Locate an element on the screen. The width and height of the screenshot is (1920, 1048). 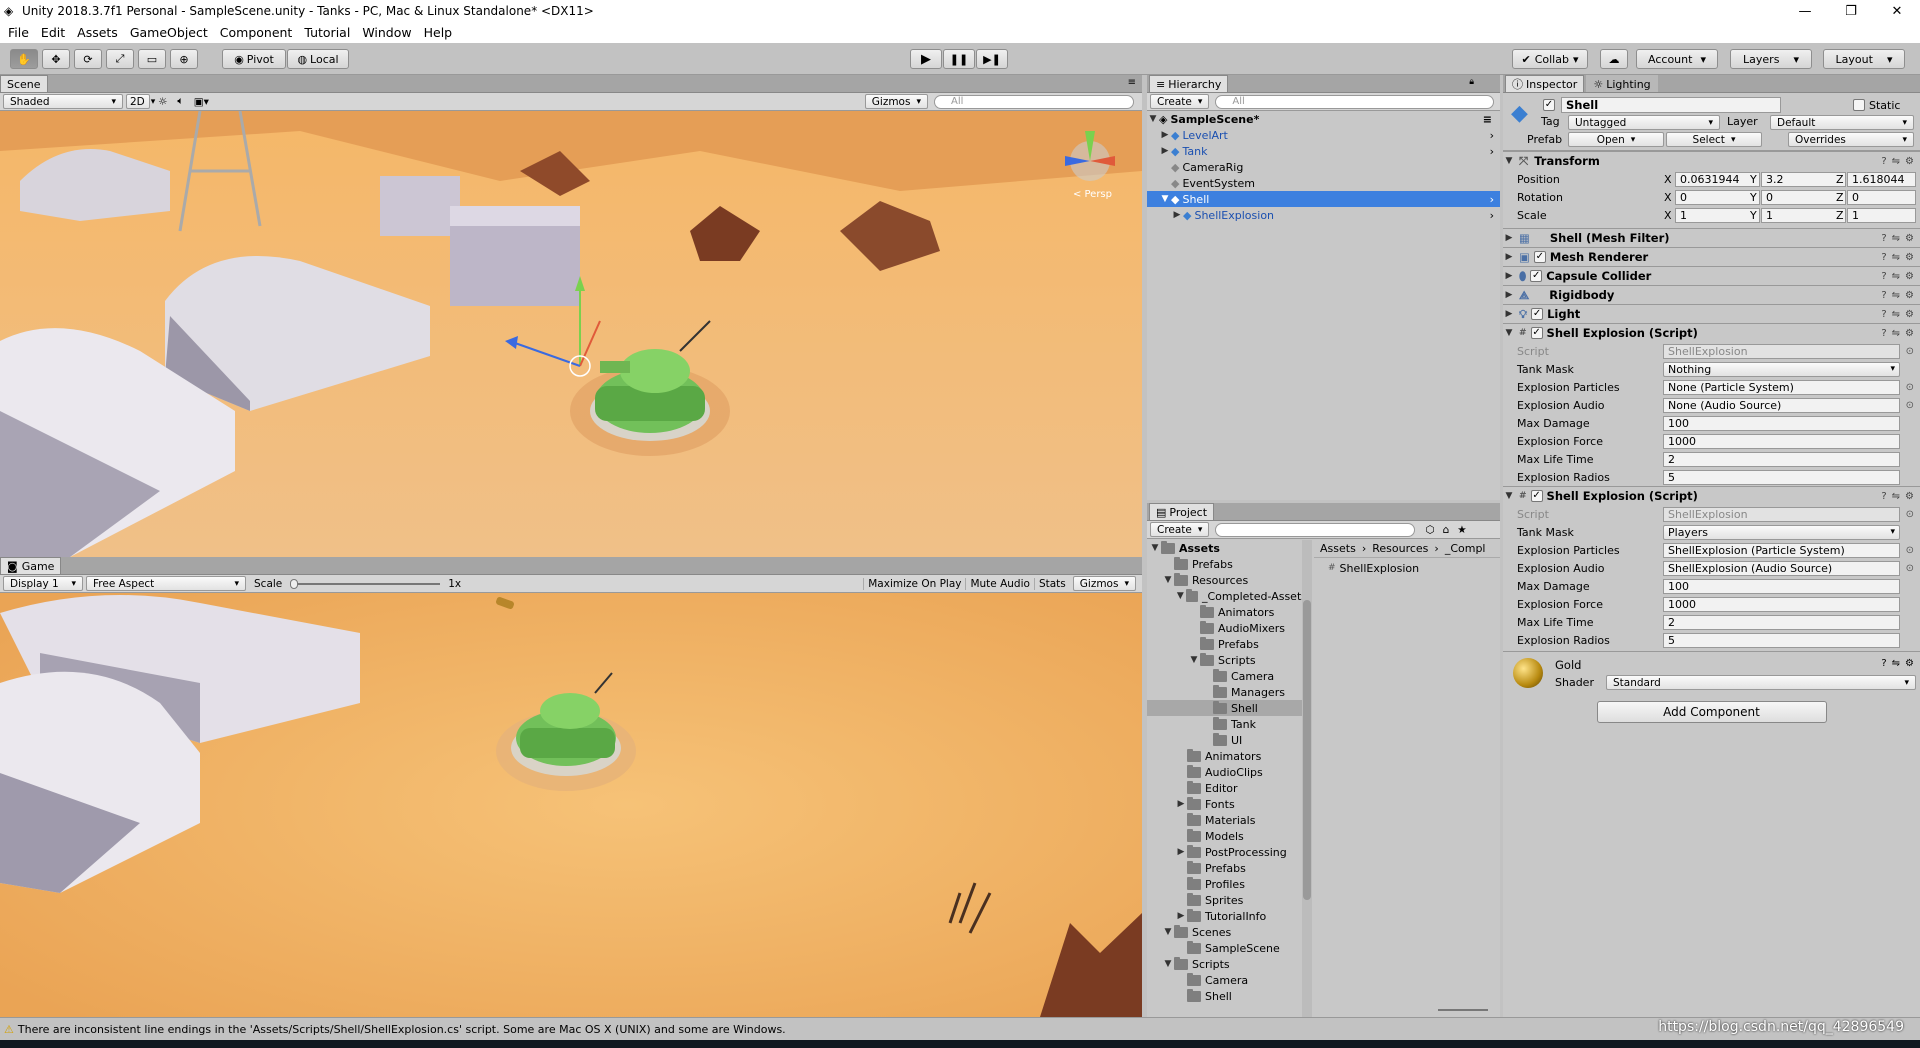
tank-mask-dropdown: Nothing is located at coordinates (1781, 369).